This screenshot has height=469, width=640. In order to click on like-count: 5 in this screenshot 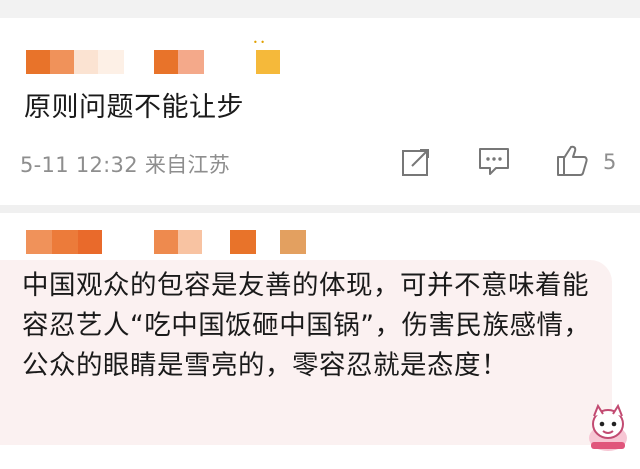, I will do `click(610, 162)`.